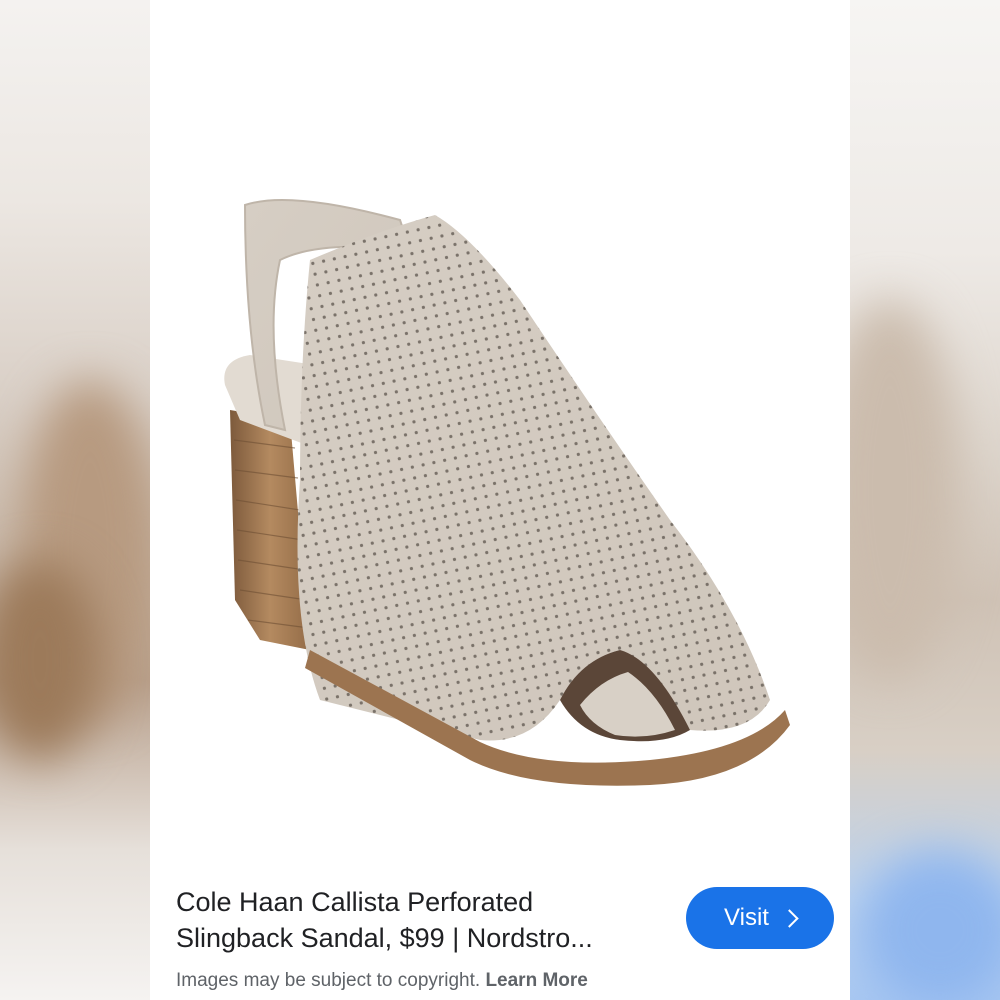 This screenshot has width=1000, height=1000. I want to click on title-line-1: Cole Haan Callista Perforated, so click(355, 902).